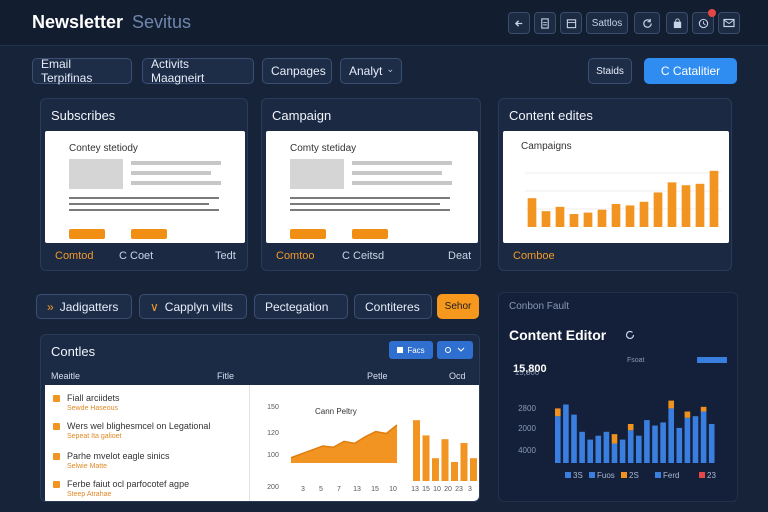 Image resolution: width=768 pixels, height=512 pixels. Describe the element at coordinates (616, 425) in the screenshot. I see `content-editor-bar-chart: 15,800 2800 2000 4000 3S Fuos 2S Ferd 23` at that location.